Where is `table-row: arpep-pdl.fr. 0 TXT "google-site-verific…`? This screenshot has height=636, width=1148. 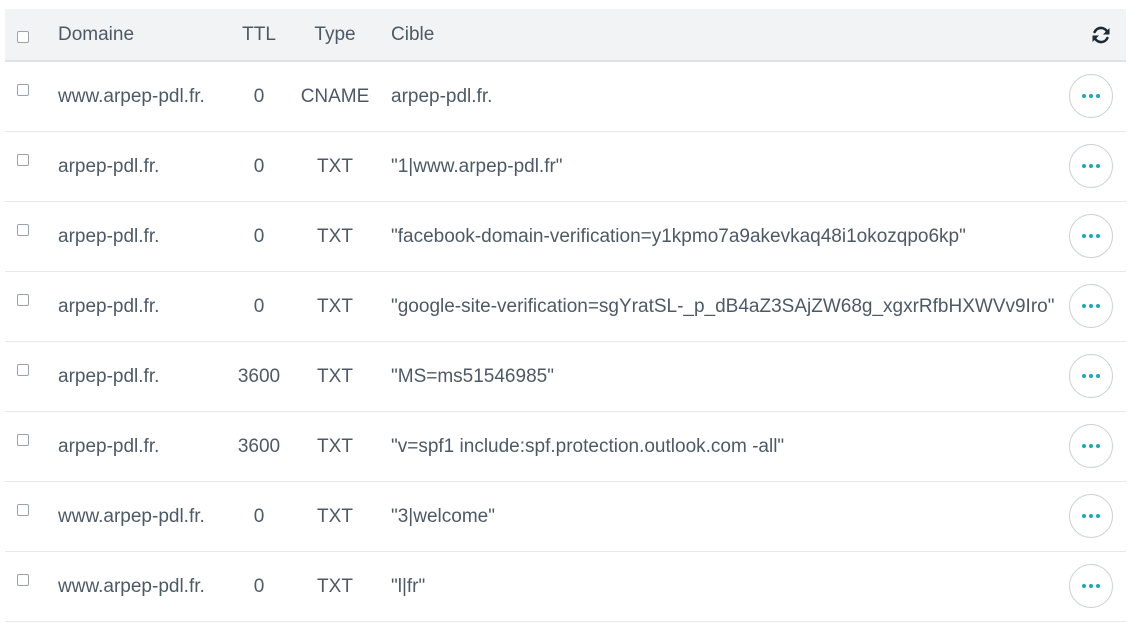
table-row: arpep-pdl.fr. 0 TXT "google-site-verific… is located at coordinates (565, 307).